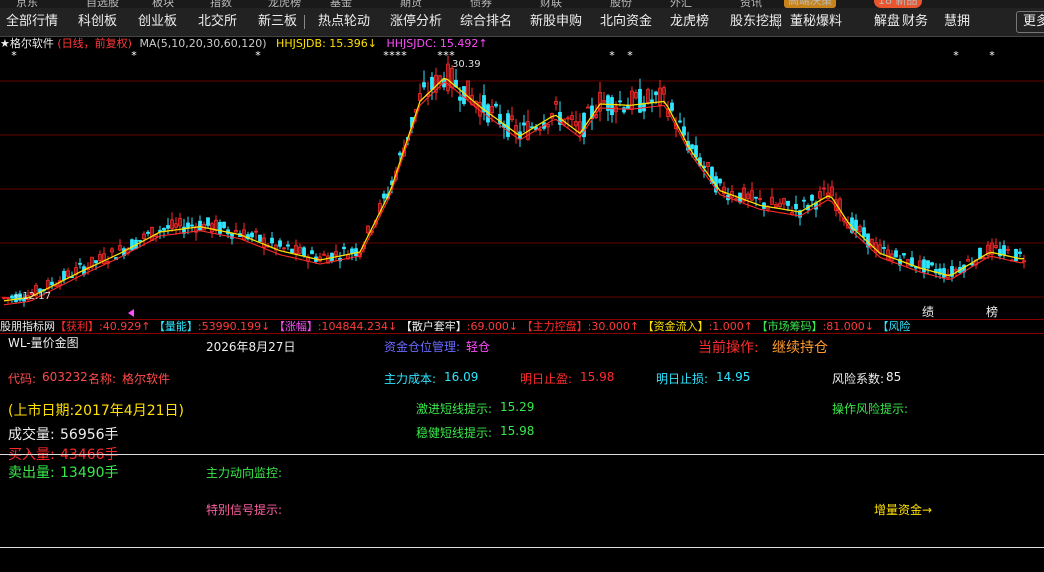 Image resolution: width=1044 pixels, height=572 pixels. I want to click on nav-item: 综合排名, so click(486, 22).